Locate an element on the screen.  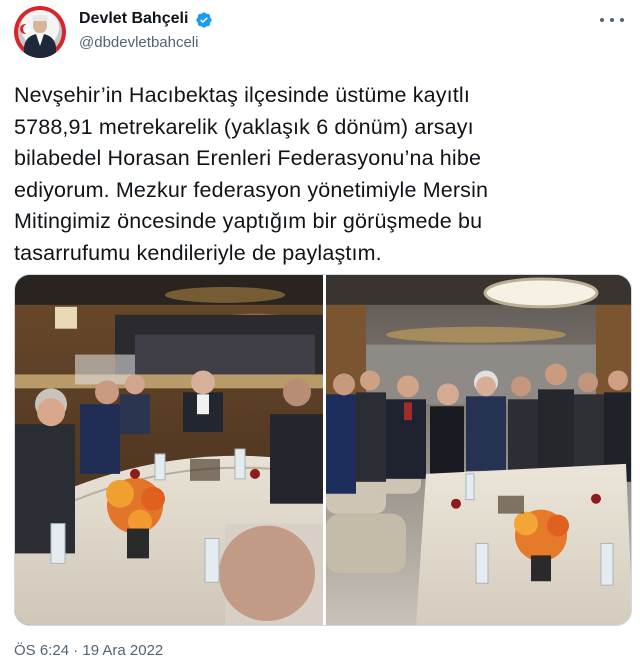
verified-badge-icon is located at coordinates (204, 20).